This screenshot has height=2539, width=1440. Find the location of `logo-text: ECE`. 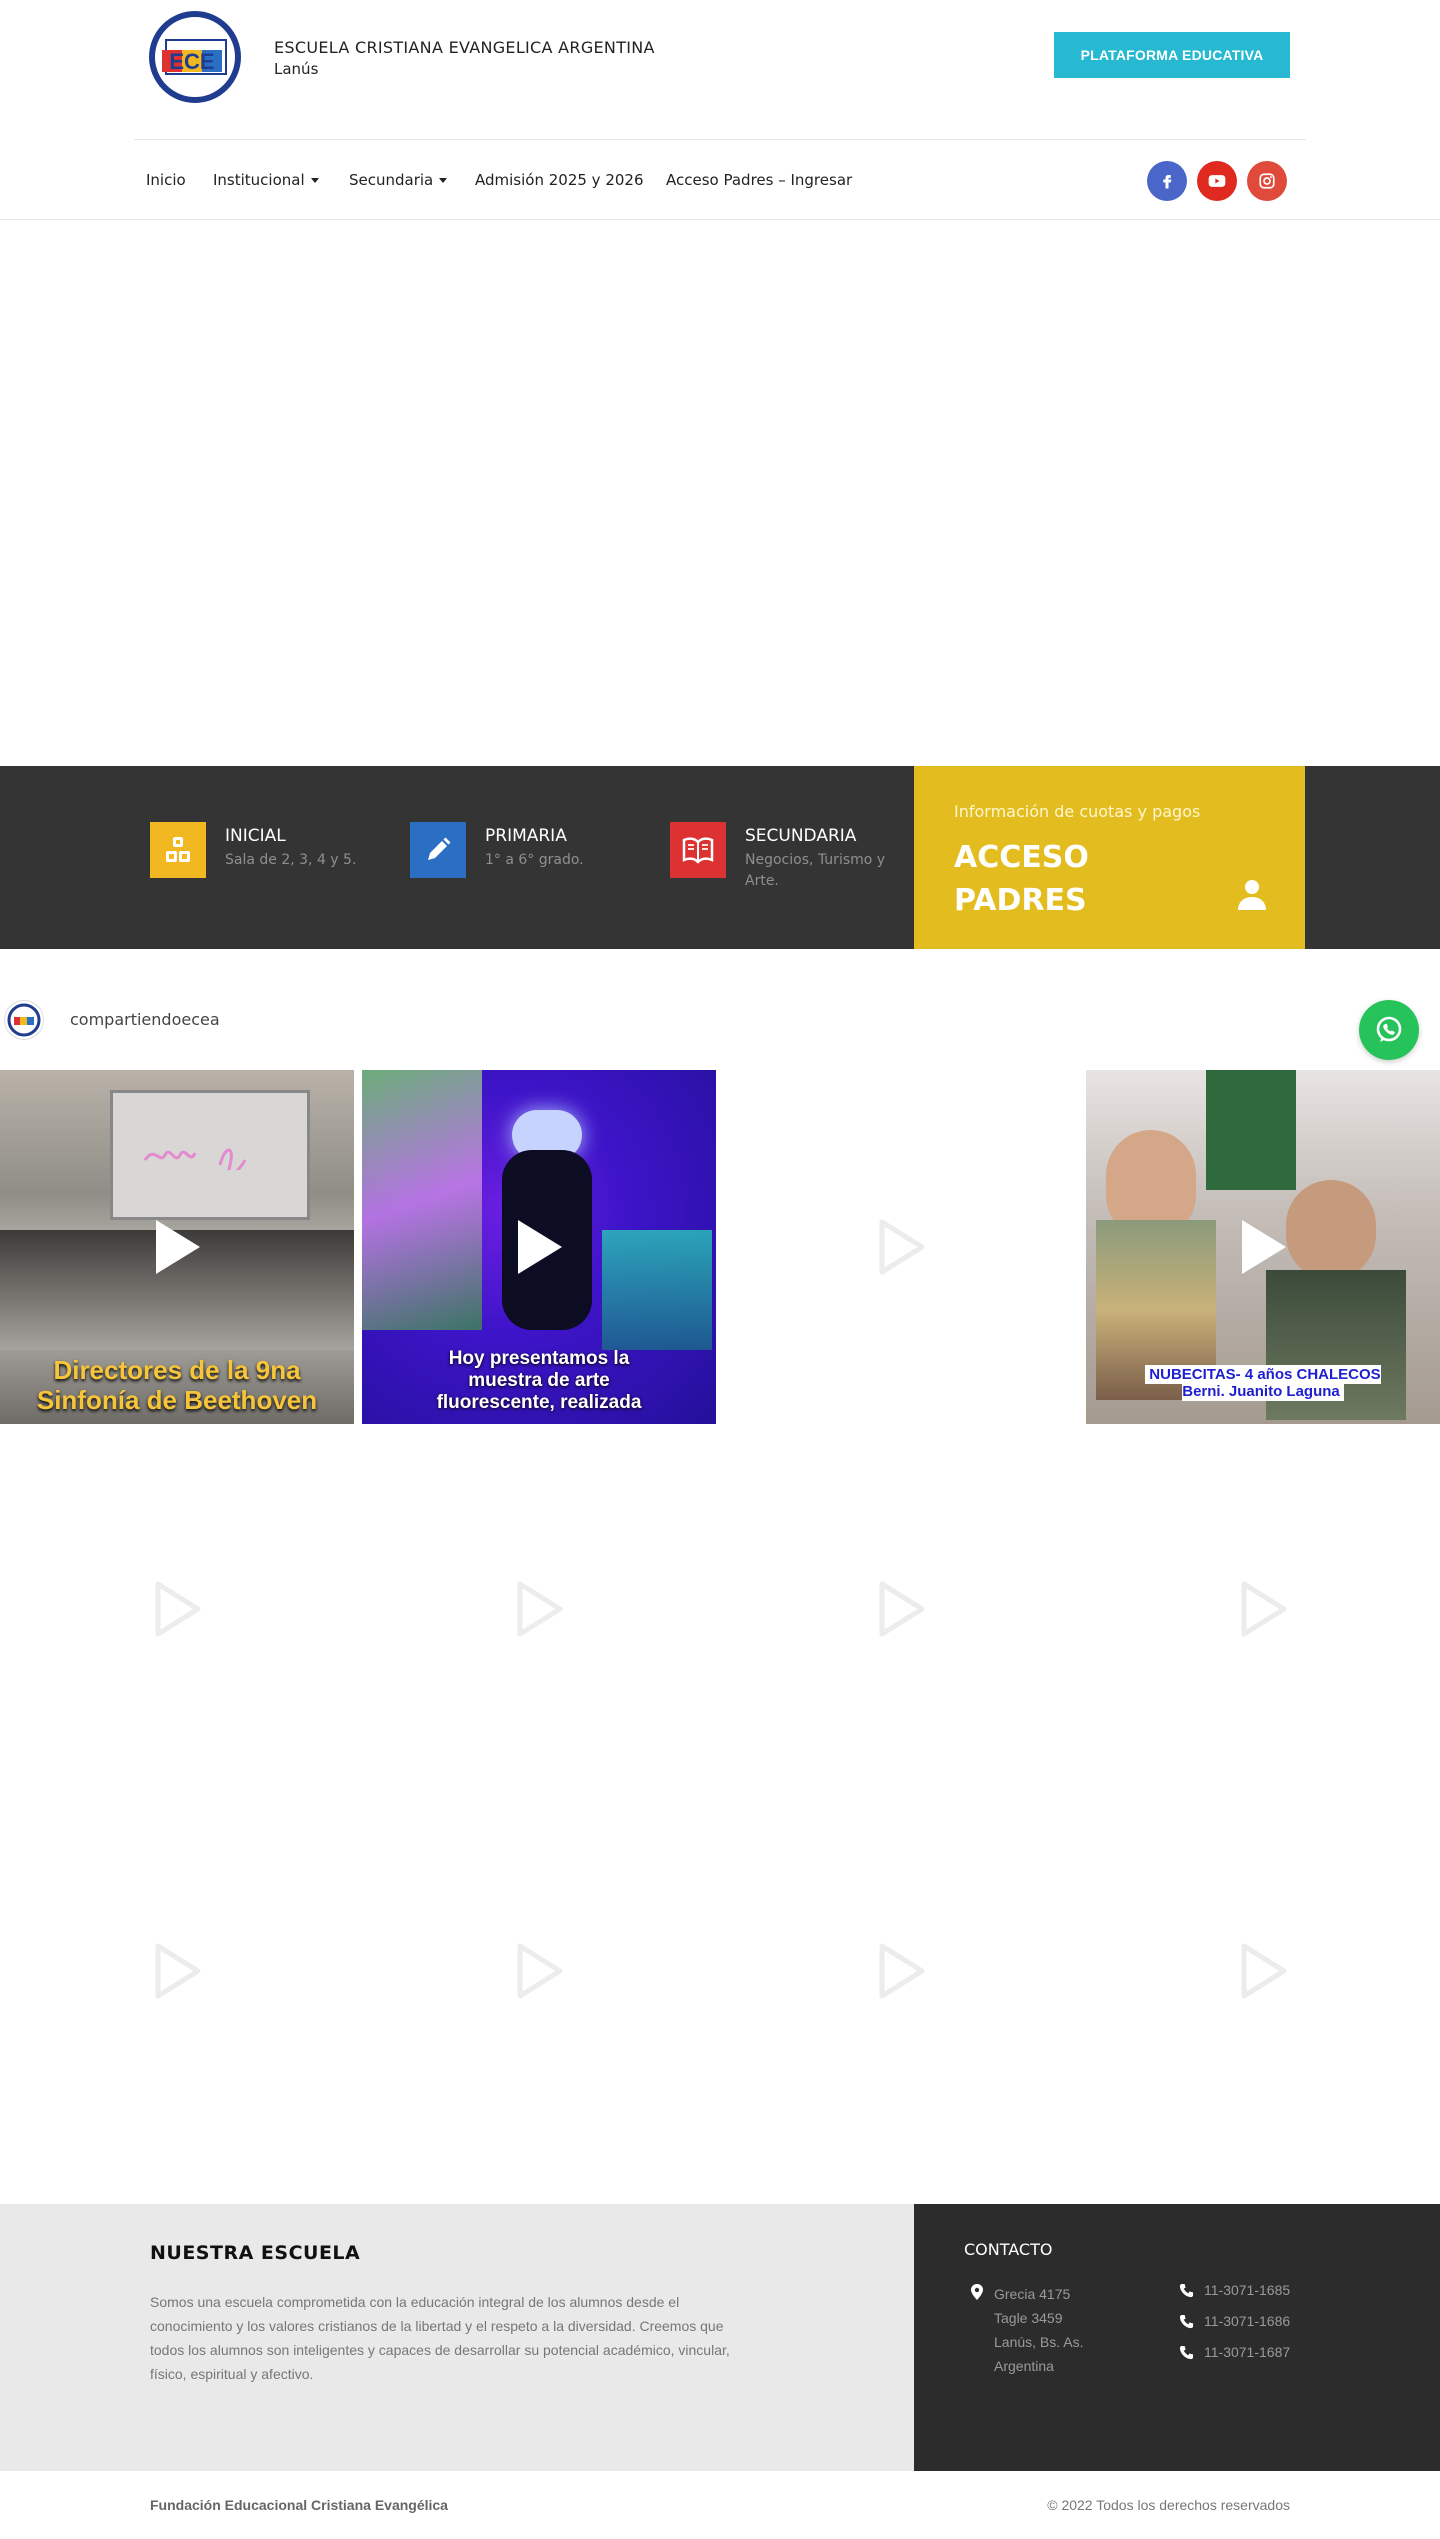

logo-text: ECE is located at coordinates (191, 61).